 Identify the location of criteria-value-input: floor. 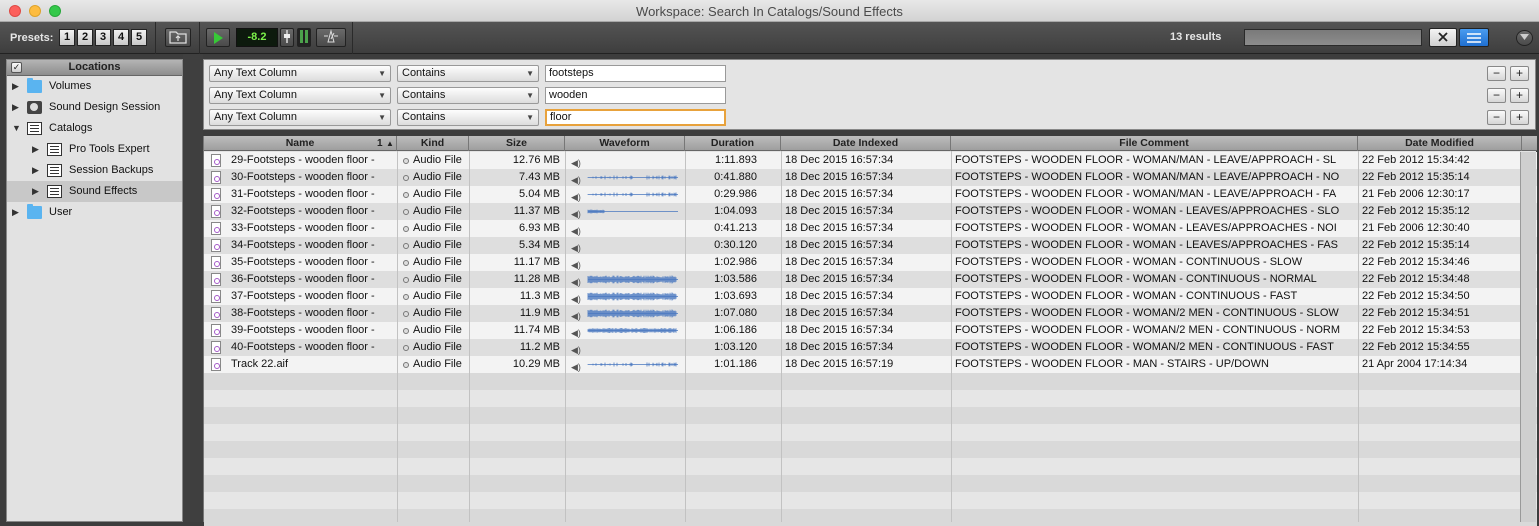
(635, 117).